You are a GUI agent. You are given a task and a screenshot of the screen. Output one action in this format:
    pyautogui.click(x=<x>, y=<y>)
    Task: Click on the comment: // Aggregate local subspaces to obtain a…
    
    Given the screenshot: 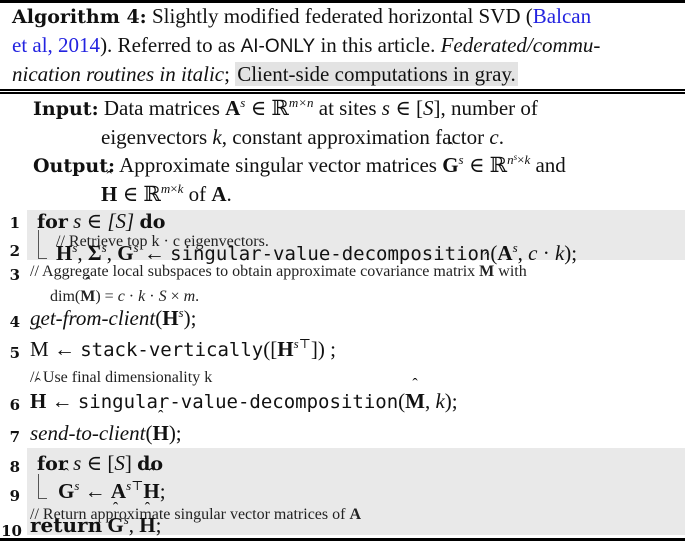 What is the action you would take?
    pyautogui.click(x=278, y=265)
    